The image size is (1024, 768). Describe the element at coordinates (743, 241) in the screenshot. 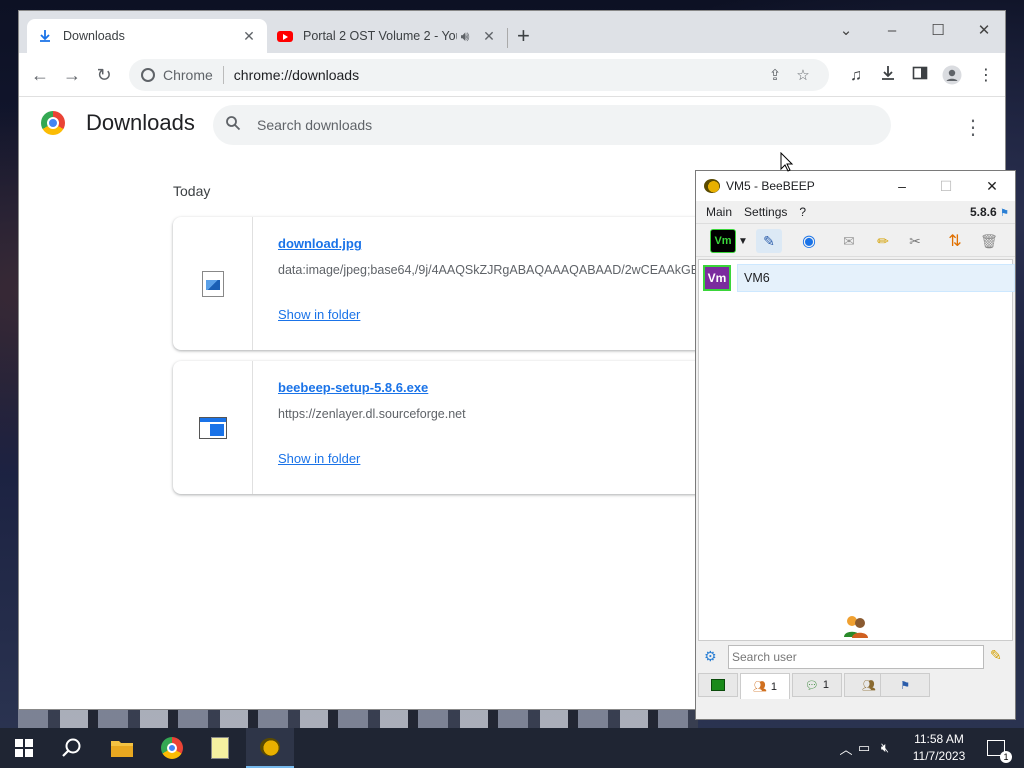

I see `status-dropdown-icon: ▼` at that location.